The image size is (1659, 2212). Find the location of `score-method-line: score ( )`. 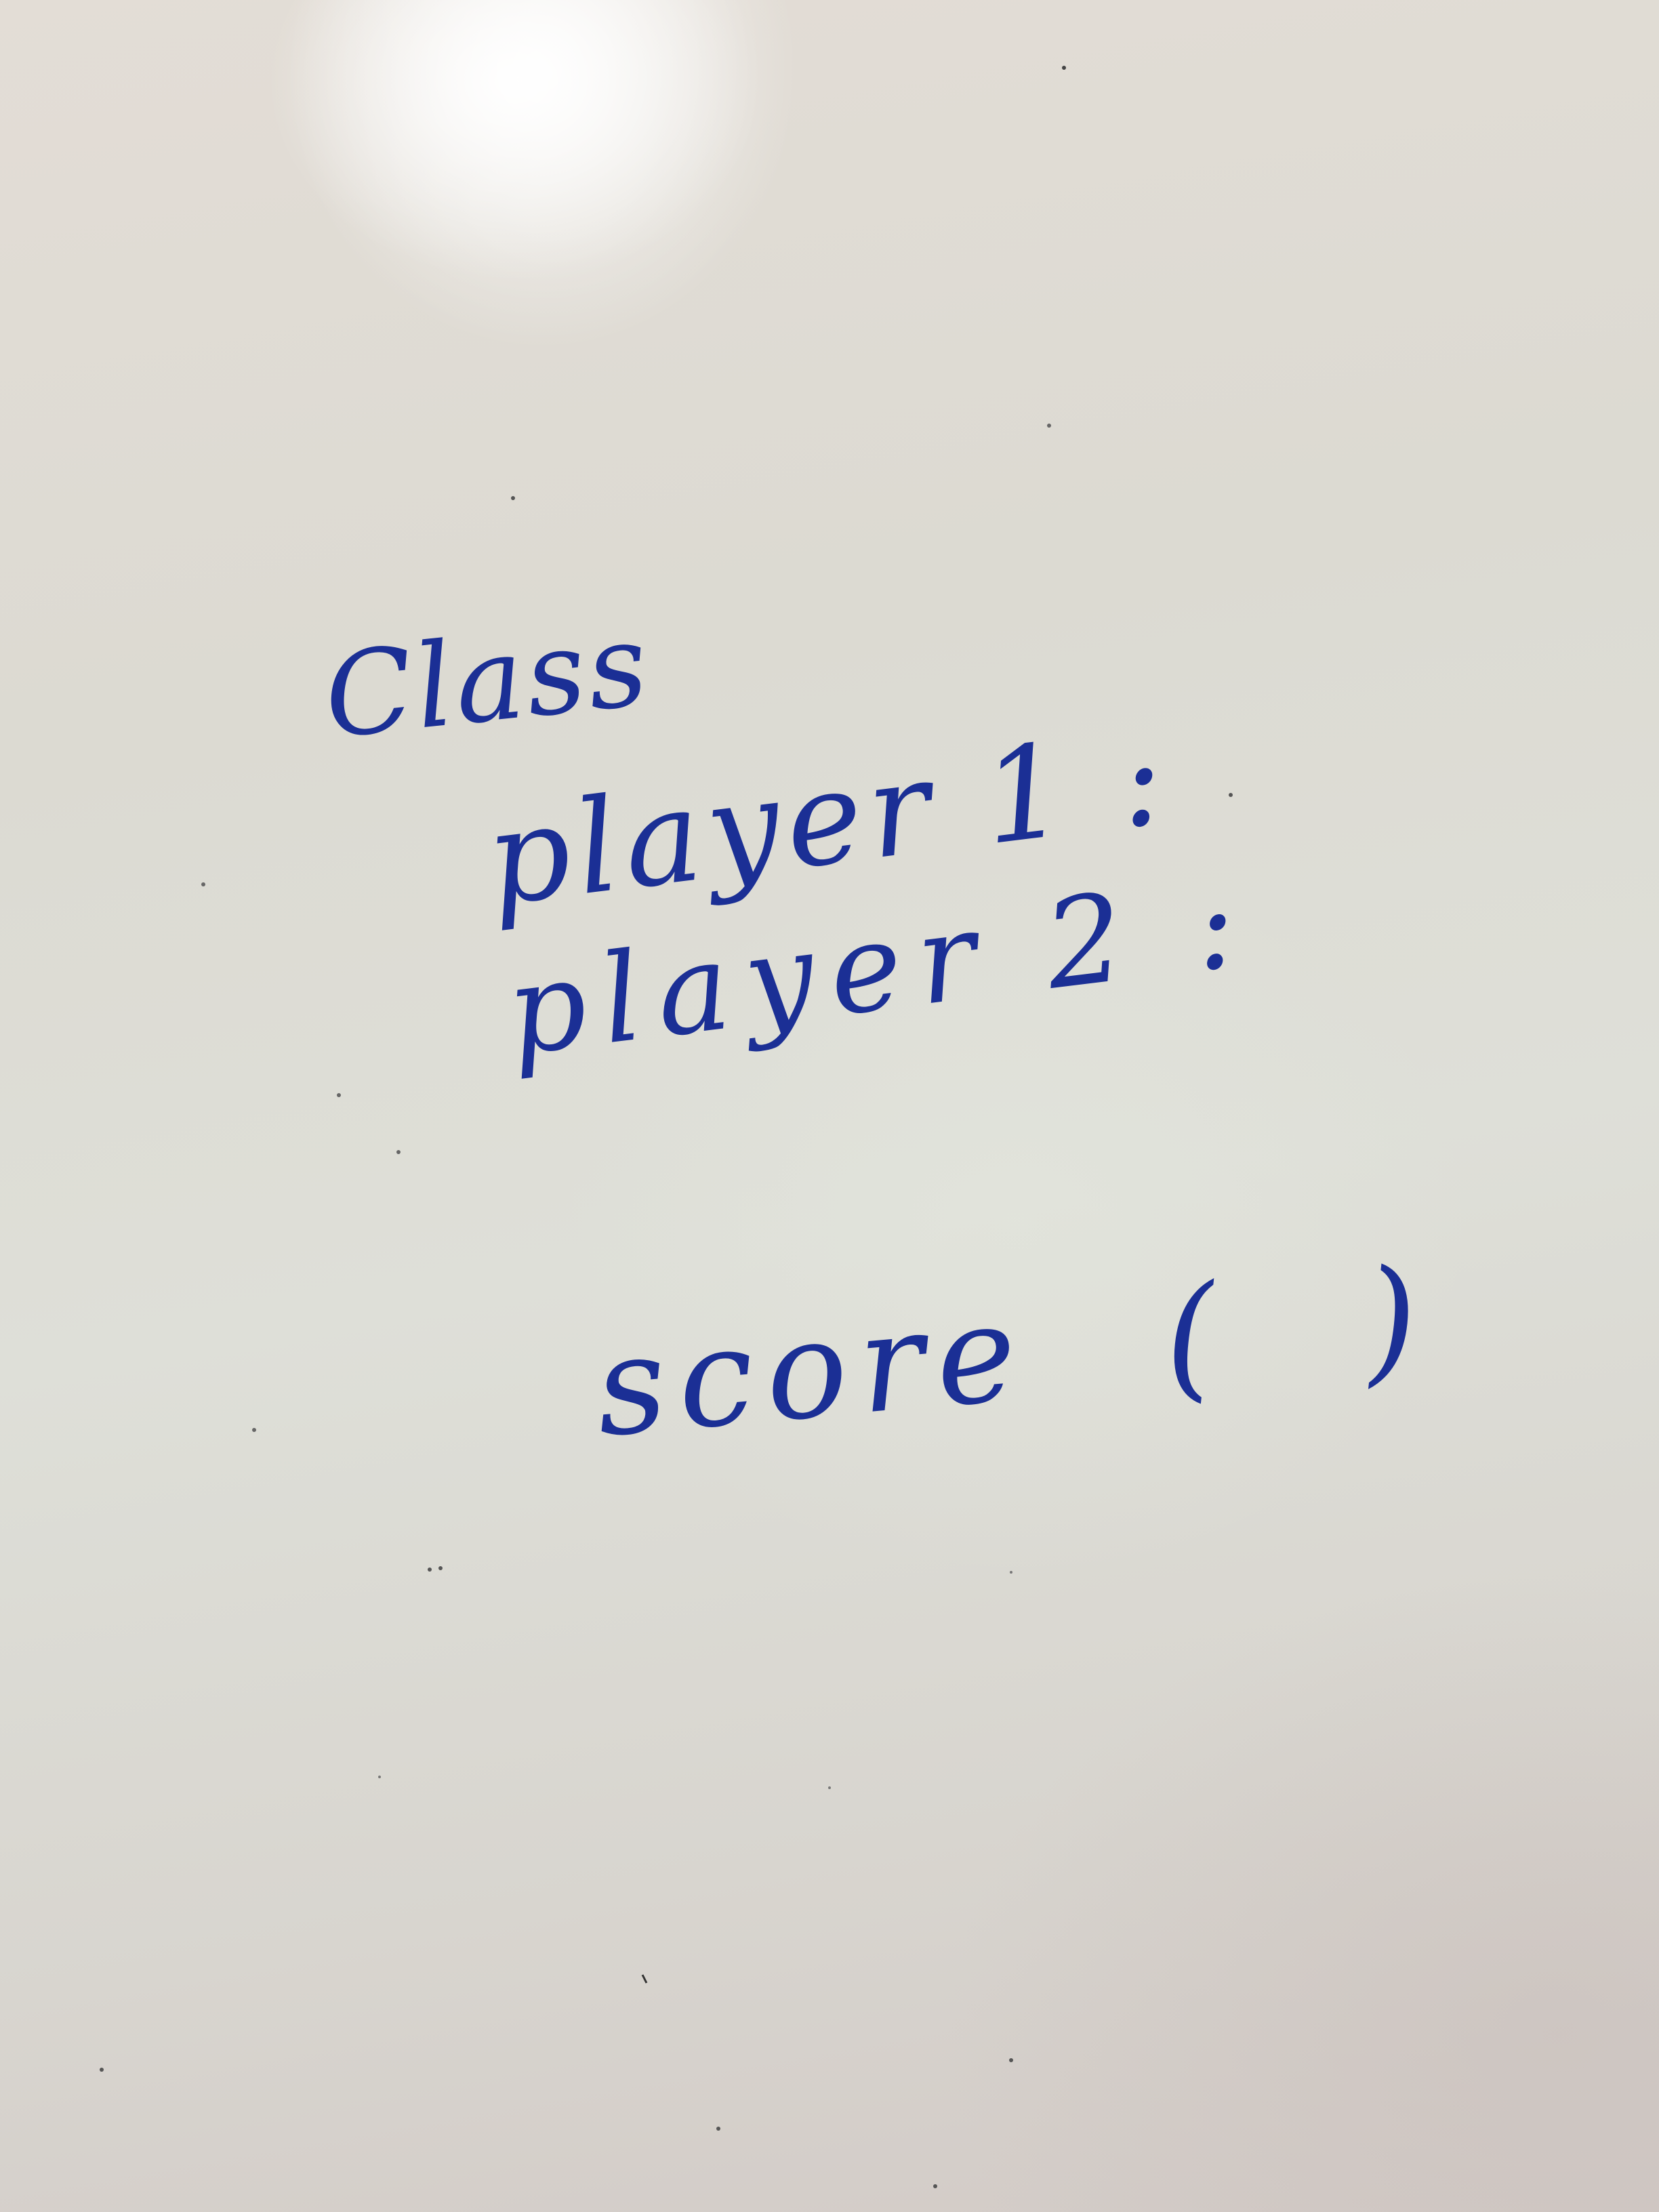

score-method-line: score ( ) is located at coordinates (1013, 1352).